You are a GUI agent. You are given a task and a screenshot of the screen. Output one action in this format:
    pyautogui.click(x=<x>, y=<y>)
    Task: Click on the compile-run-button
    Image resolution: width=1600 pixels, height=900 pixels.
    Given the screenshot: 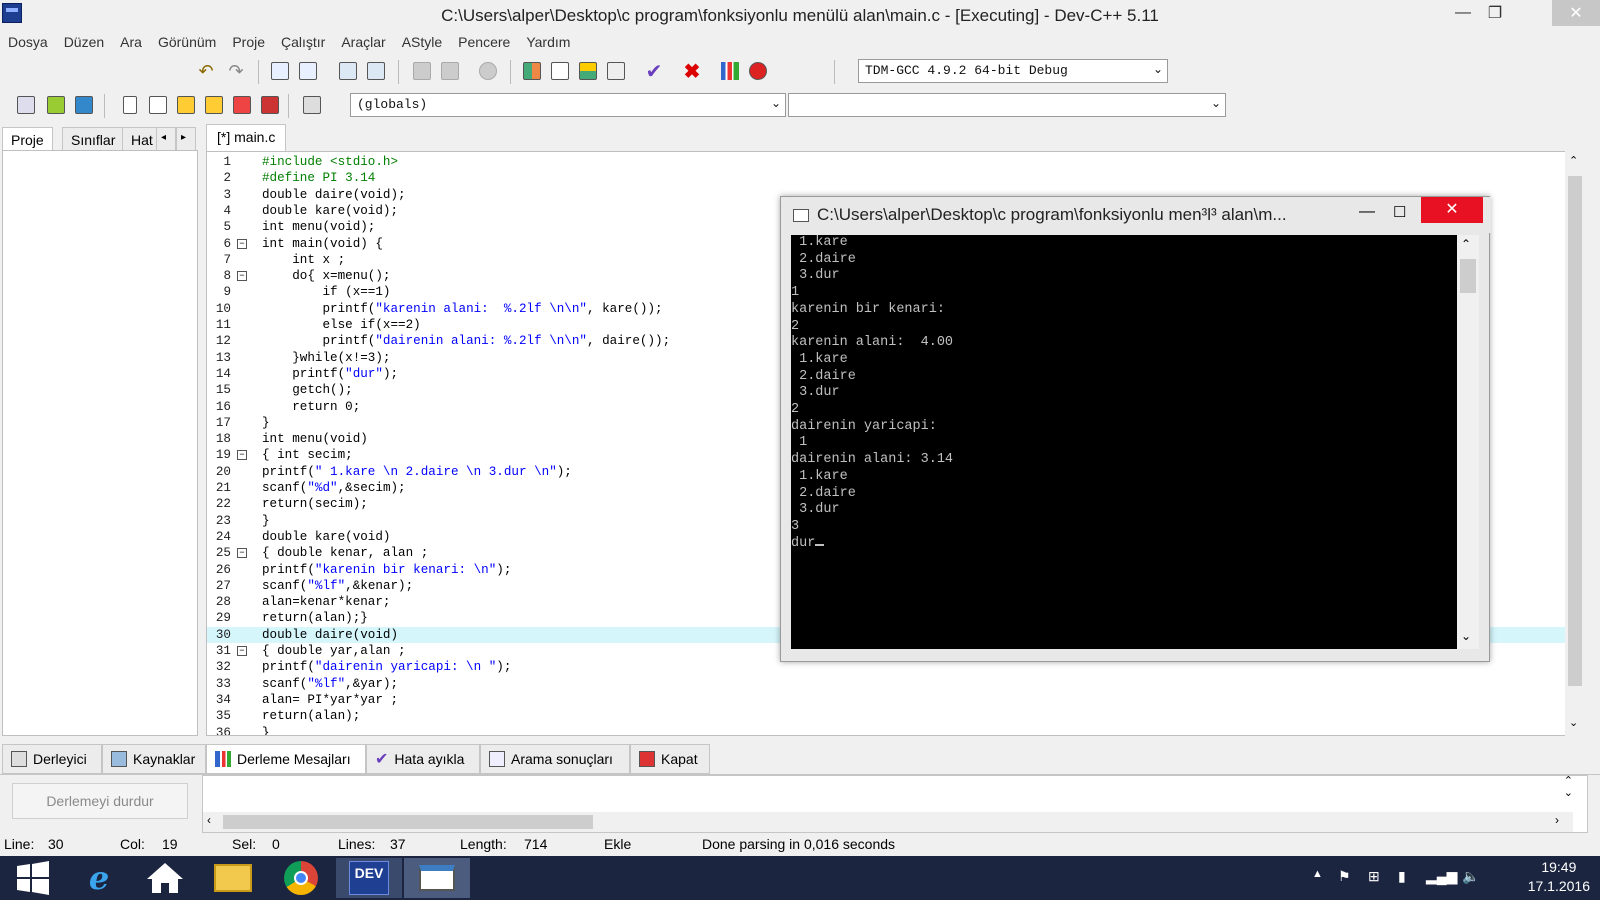 What is the action you would take?
    pyautogui.click(x=588, y=71)
    